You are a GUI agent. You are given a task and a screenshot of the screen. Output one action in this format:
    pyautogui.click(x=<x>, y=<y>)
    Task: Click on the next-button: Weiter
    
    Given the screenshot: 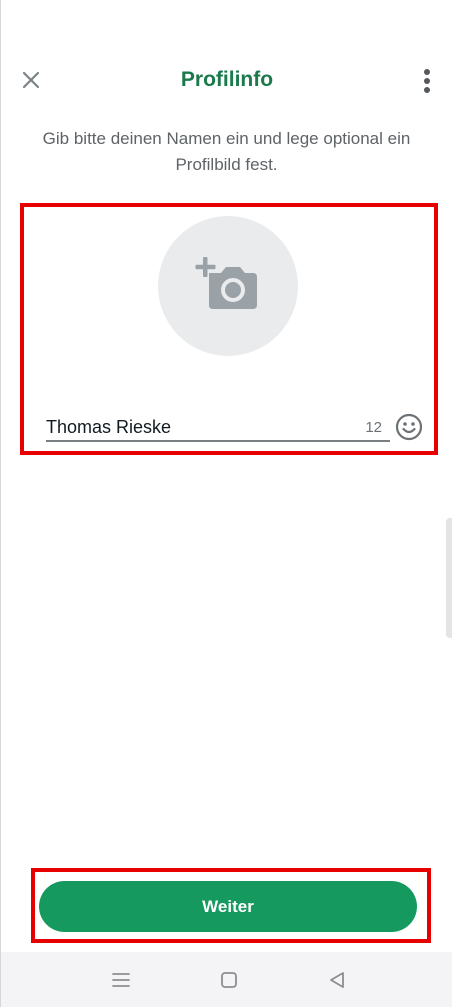 What is the action you would take?
    pyautogui.click(x=228, y=906)
    